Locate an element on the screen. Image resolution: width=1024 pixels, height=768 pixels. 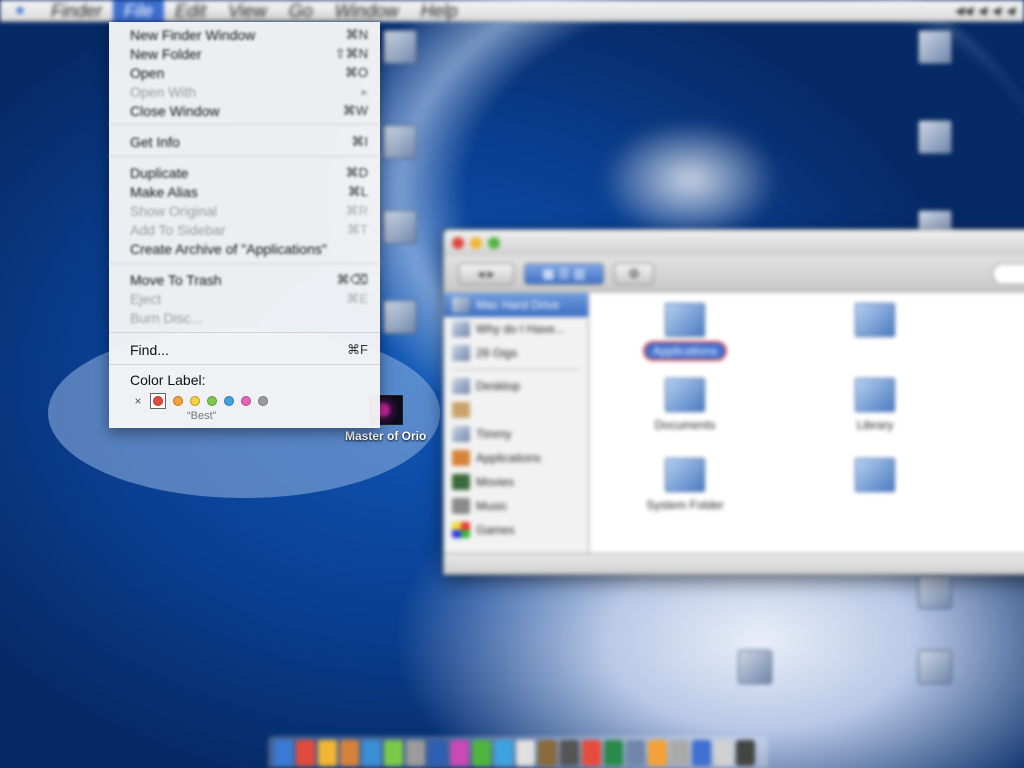
sidebar-item: Movies is located at coordinates (516, 482).